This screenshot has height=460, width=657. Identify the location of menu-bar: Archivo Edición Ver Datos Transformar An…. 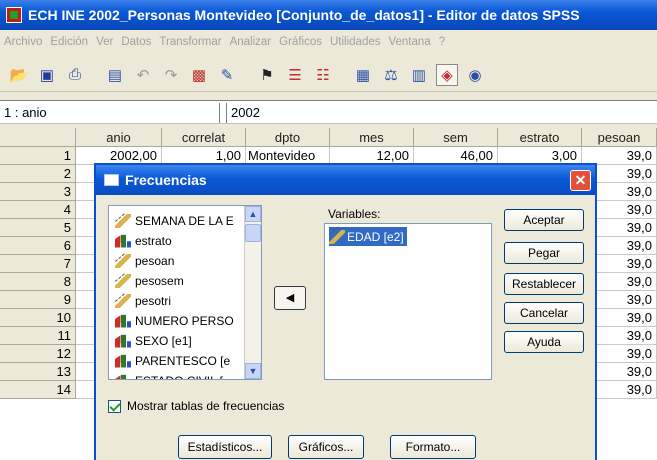
(328, 42).